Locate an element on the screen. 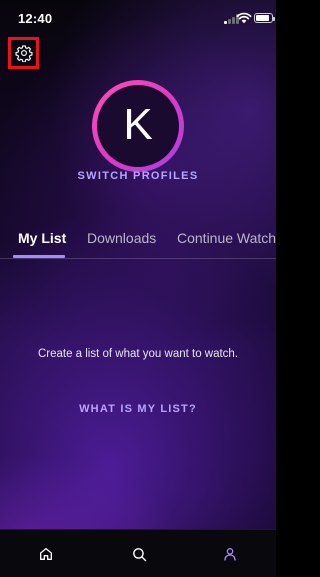 The image size is (320, 577). nav-home is located at coordinates (46, 554).